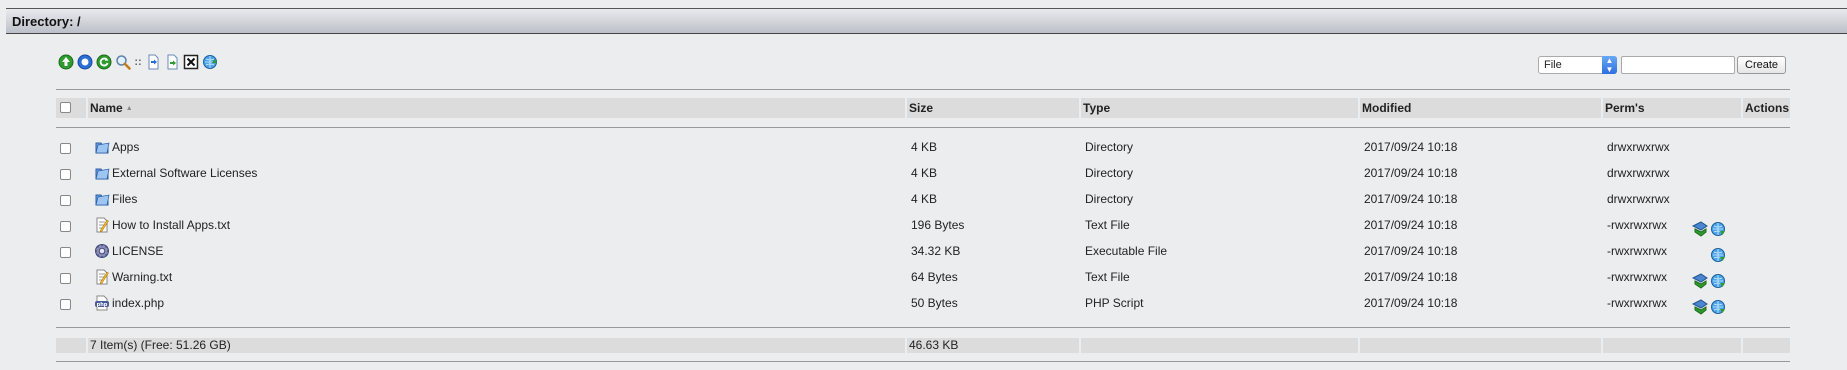  Describe the element at coordinates (1553, 65) in the screenshot. I see `create-type-value: File` at that location.